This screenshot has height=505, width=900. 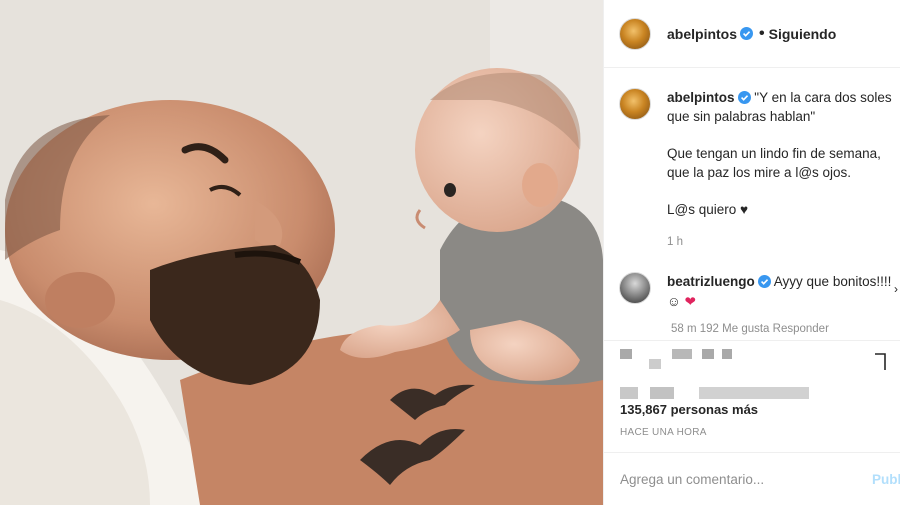 What do you see at coordinates (803, 34) in the screenshot?
I see `following-button: Siguiendo` at bounding box center [803, 34].